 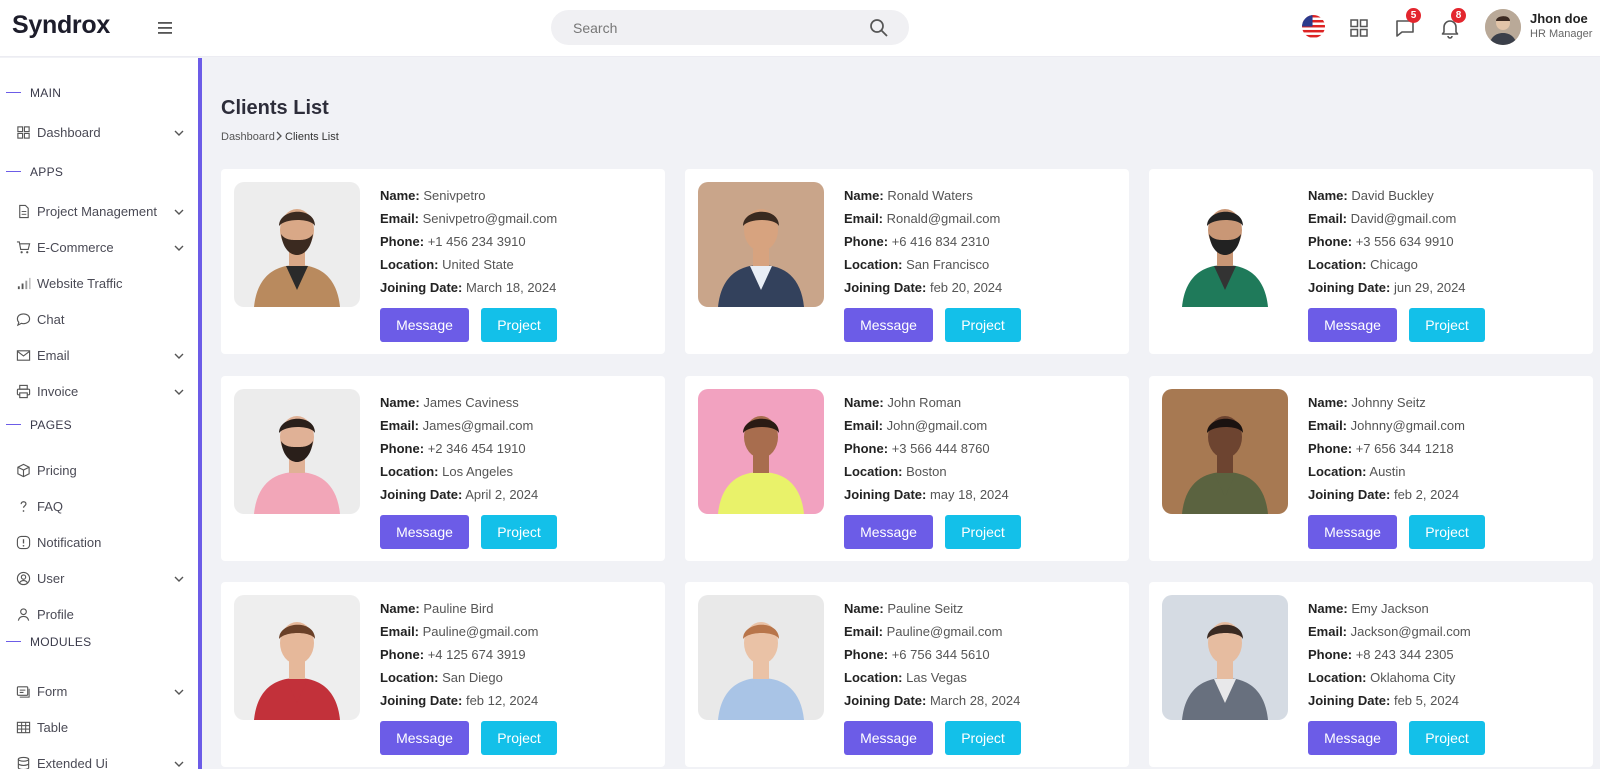 What do you see at coordinates (930, 195) in the screenshot?
I see `client-name: Ronald Waters` at bounding box center [930, 195].